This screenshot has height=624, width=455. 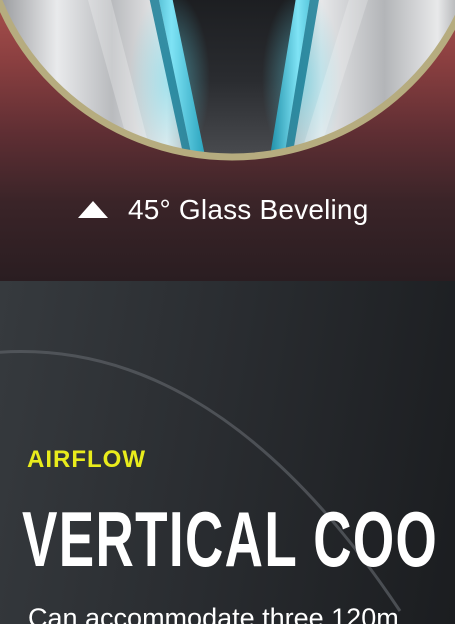 What do you see at coordinates (230, 539) in the screenshot?
I see `section-heading-text: VERTICAL COO` at bounding box center [230, 539].